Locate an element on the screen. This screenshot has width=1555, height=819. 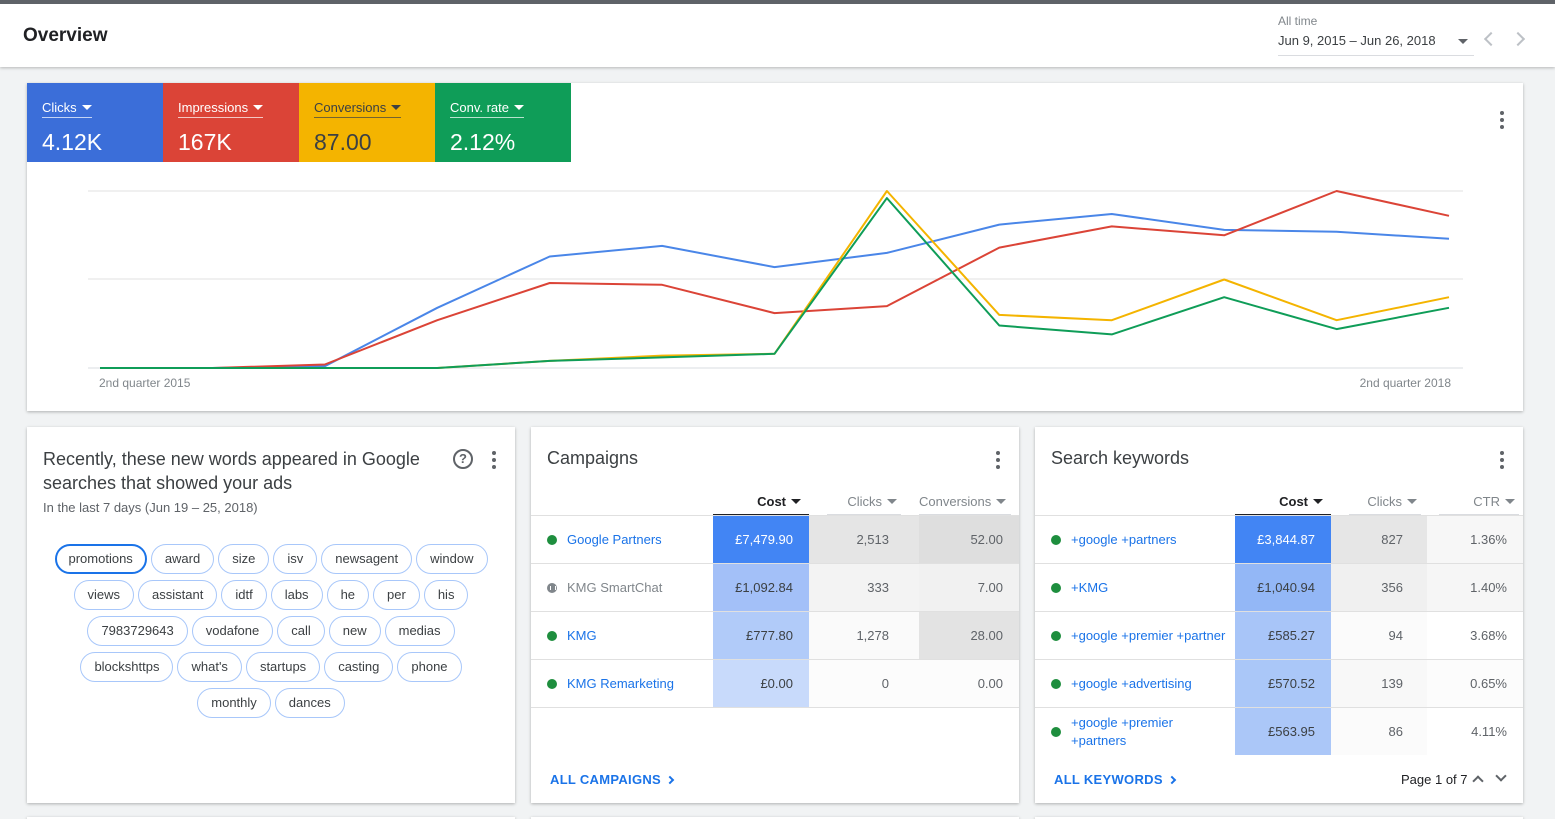
word-chip: phone is located at coordinates (429, 667).